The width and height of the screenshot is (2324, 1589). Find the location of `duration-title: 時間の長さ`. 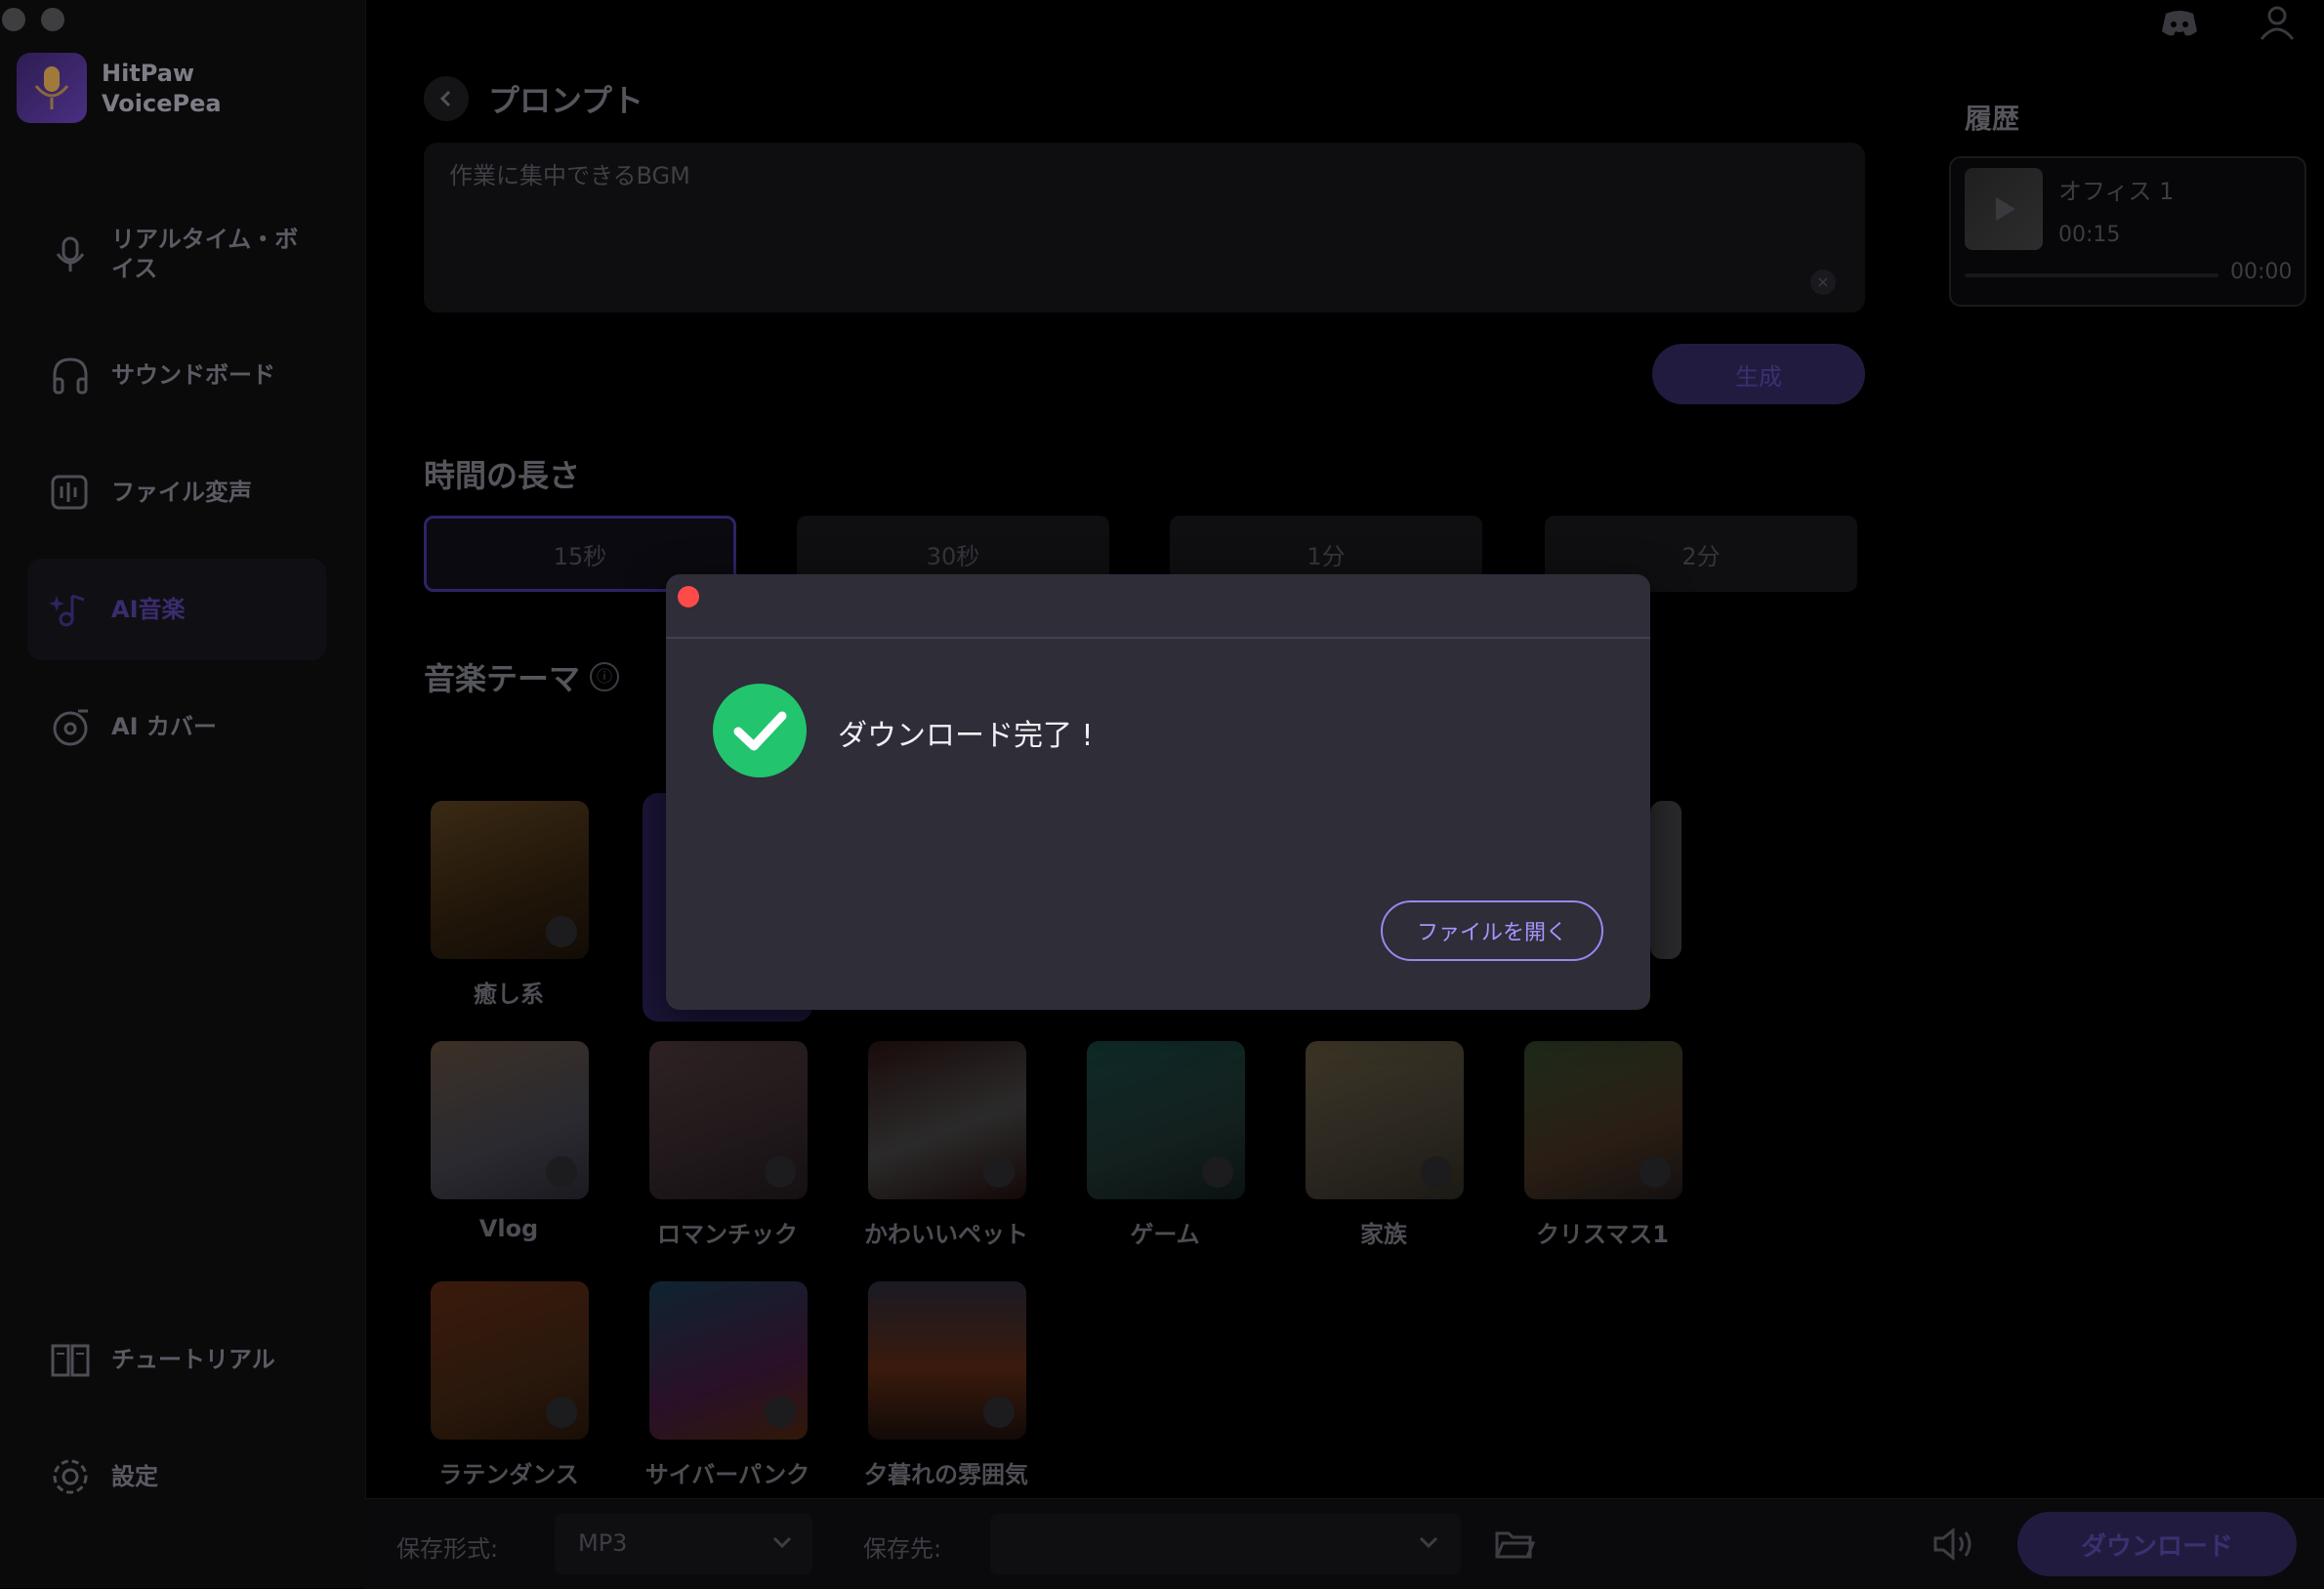

duration-title: 時間の長さ is located at coordinates (503, 475).